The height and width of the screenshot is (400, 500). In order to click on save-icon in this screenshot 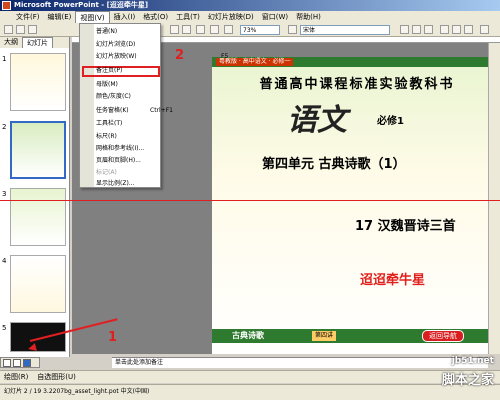, I will do `click(32, 29)`.